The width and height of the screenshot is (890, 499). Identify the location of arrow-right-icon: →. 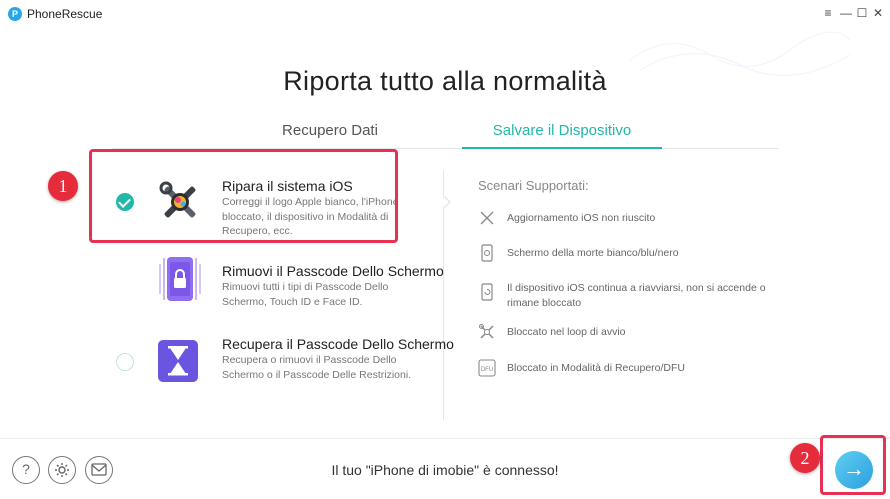
(854, 468).